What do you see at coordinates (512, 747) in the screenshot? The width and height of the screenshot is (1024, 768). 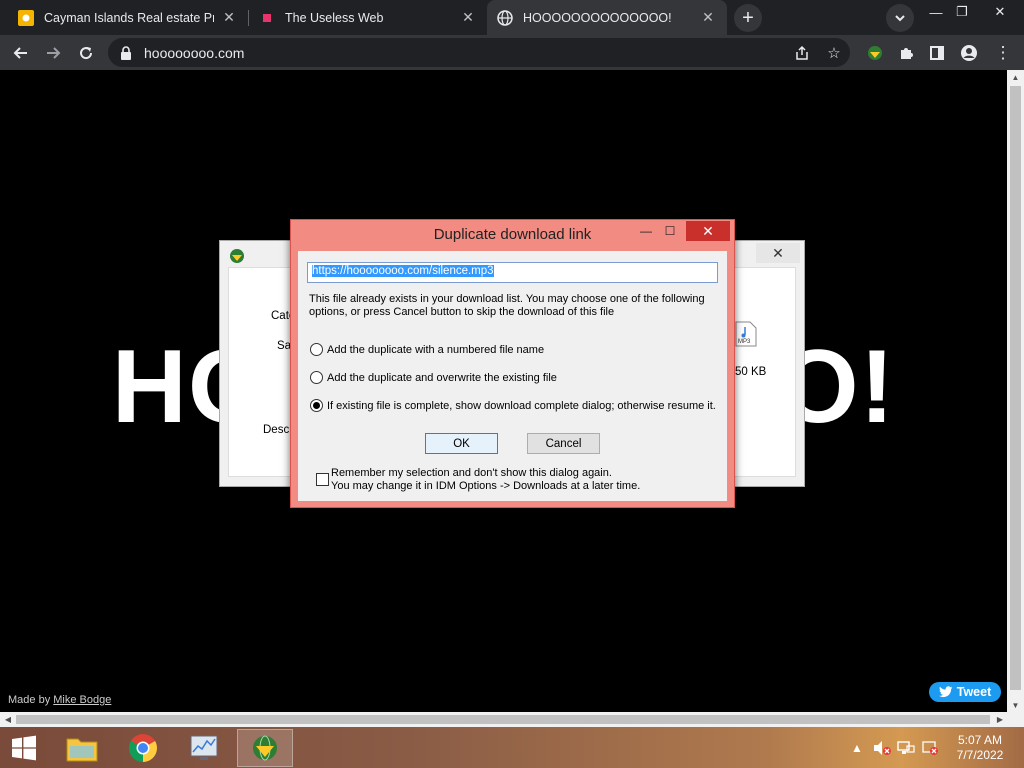 I see `windows-taskbar: ▲ 5:07 AM 7/7/2022` at bounding box center [512, 747].